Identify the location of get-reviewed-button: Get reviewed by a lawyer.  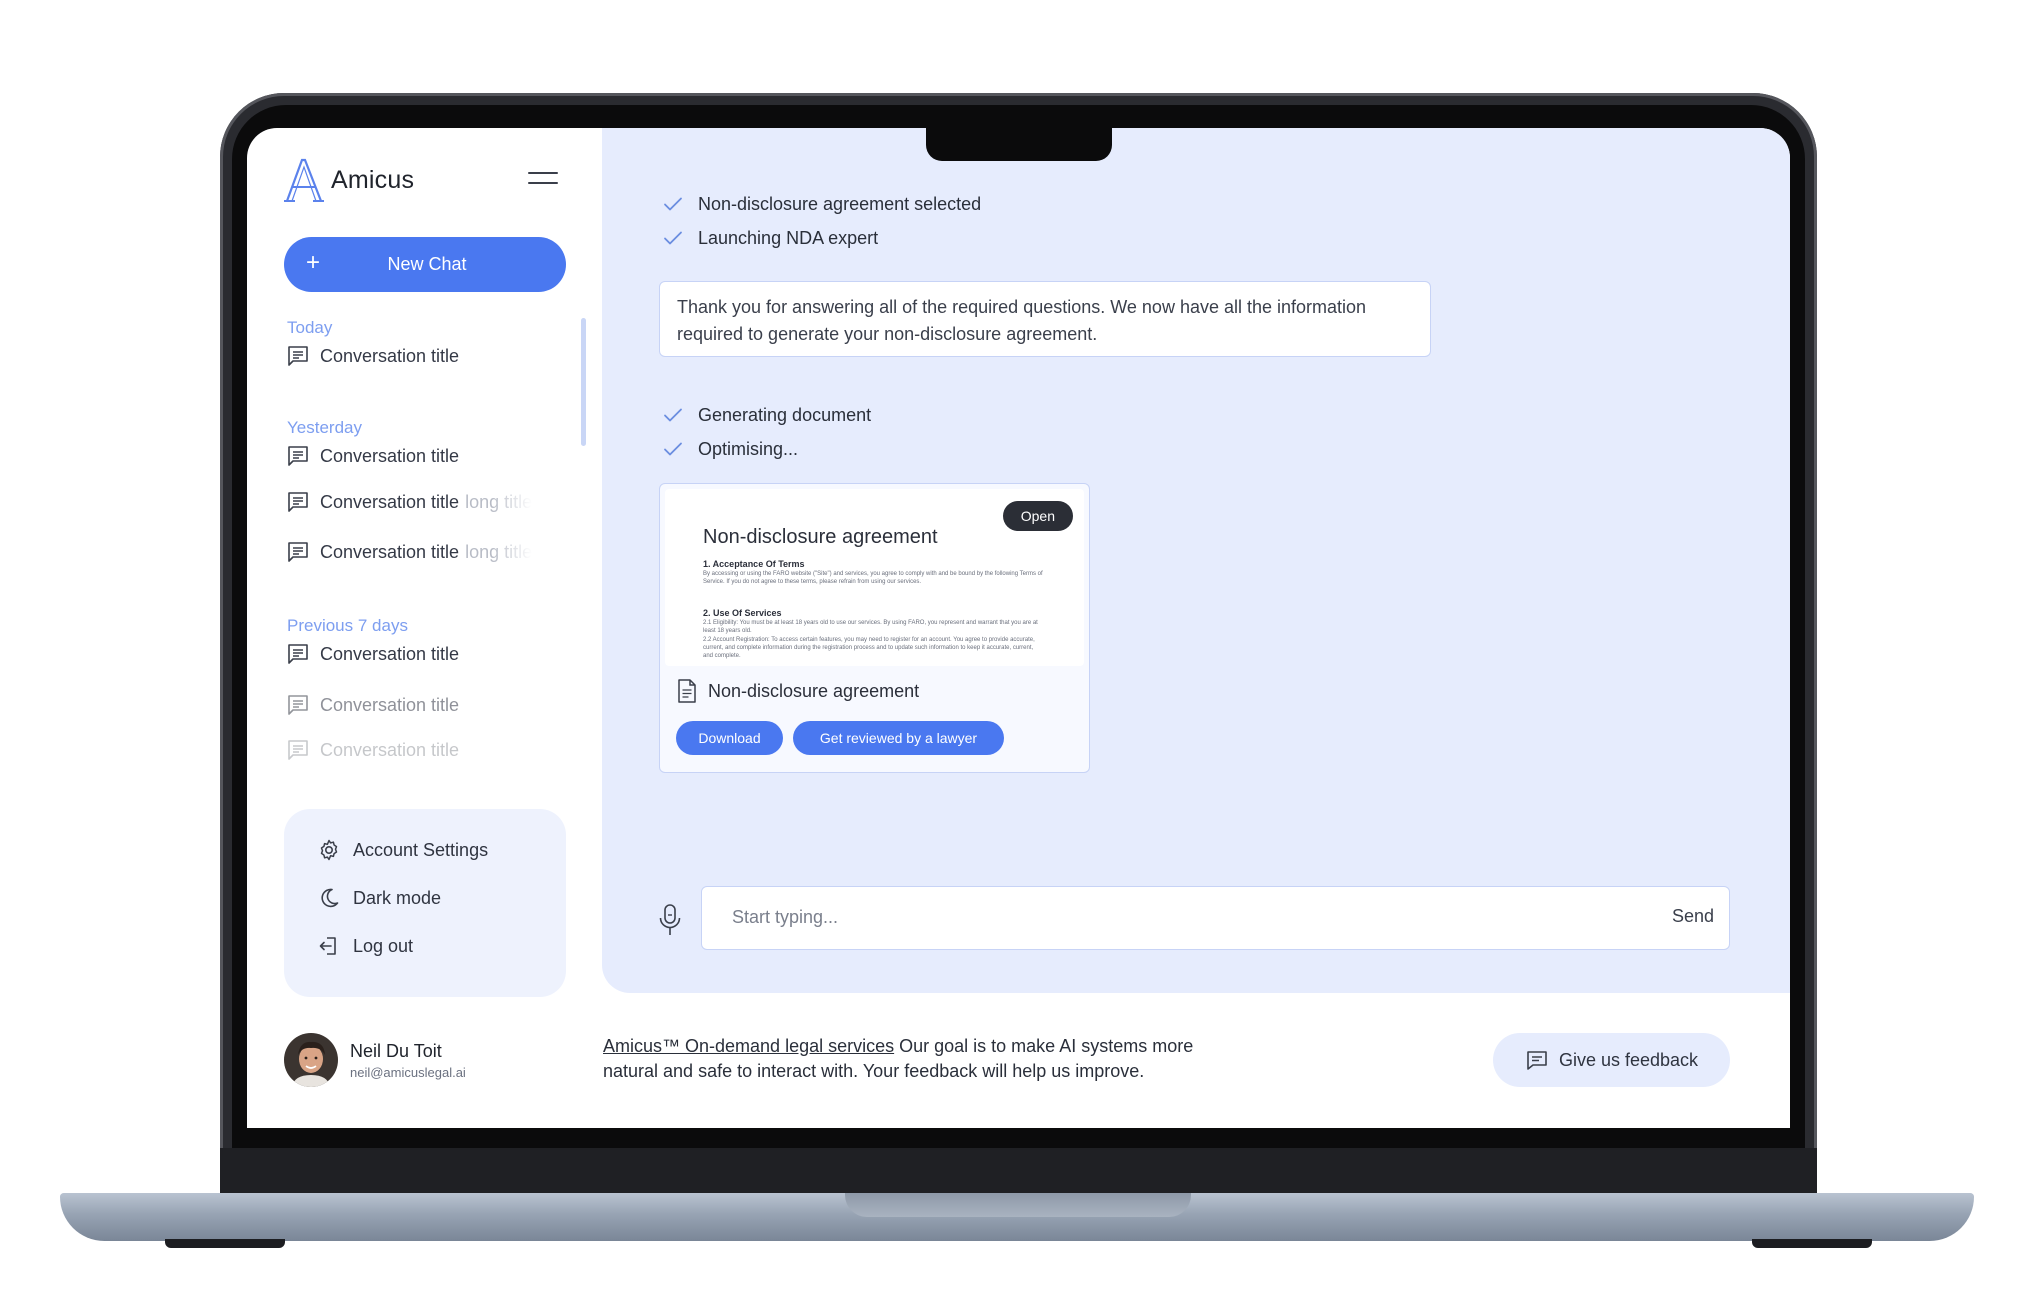
(898, 738).